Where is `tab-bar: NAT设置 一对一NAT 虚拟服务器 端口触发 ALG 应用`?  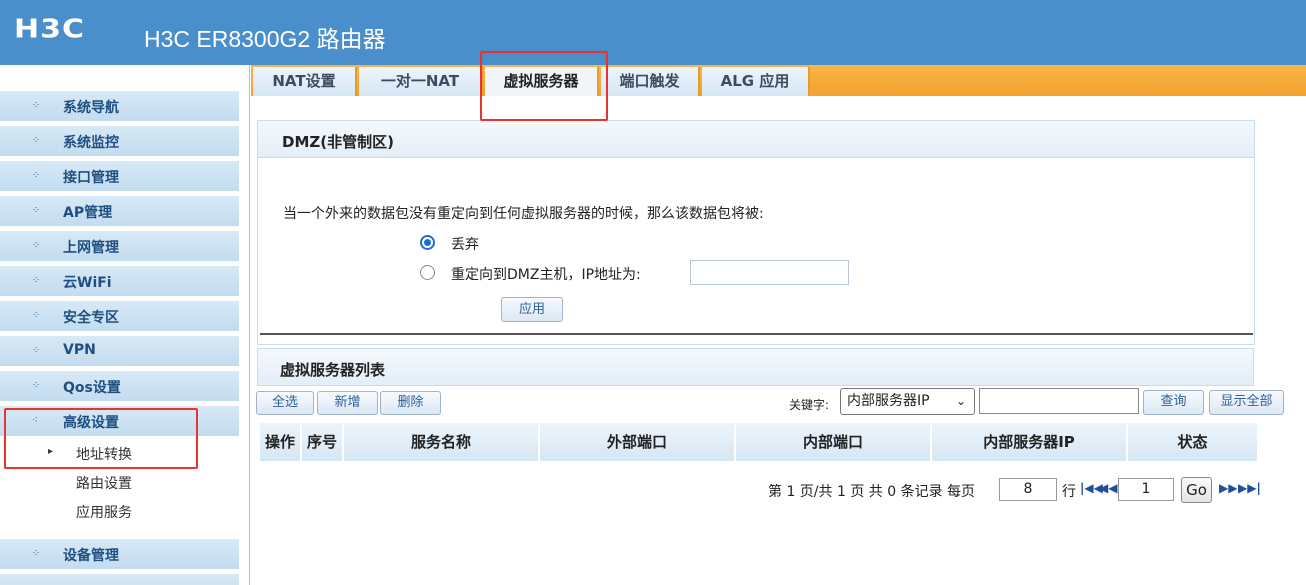
tab-bar: NAT设置 一对一NAT 虚拟服务器 端口触发 ALG 应用 is located at coordinates (778, 80).